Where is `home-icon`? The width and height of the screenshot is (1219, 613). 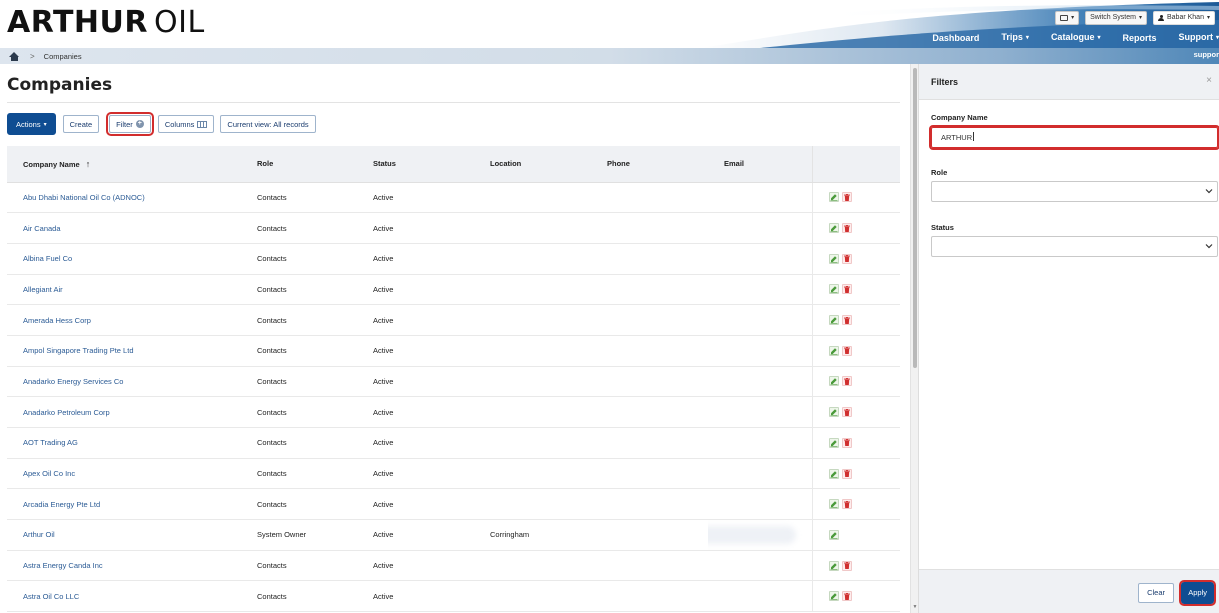
home-icon is located at coordinates (14, 56).